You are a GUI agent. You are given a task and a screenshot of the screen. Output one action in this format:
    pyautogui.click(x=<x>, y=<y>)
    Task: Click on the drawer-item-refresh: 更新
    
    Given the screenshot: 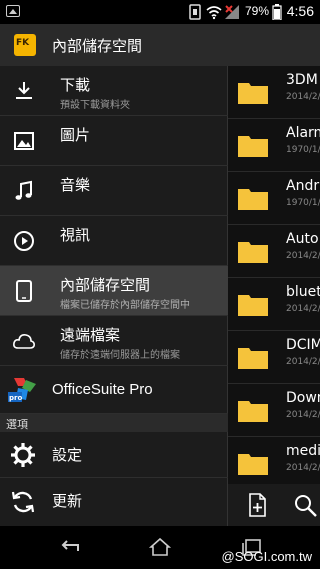 What is the action you would take?
    pyautogui.click(x=114, y=502)
    